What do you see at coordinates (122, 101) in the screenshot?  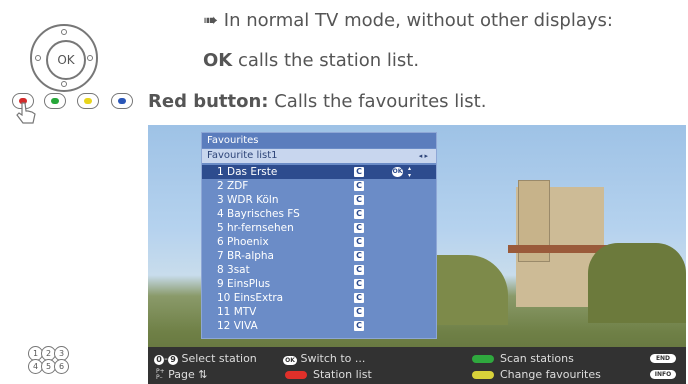 I see `blue-button-icon` at bounding box center [122, 101].